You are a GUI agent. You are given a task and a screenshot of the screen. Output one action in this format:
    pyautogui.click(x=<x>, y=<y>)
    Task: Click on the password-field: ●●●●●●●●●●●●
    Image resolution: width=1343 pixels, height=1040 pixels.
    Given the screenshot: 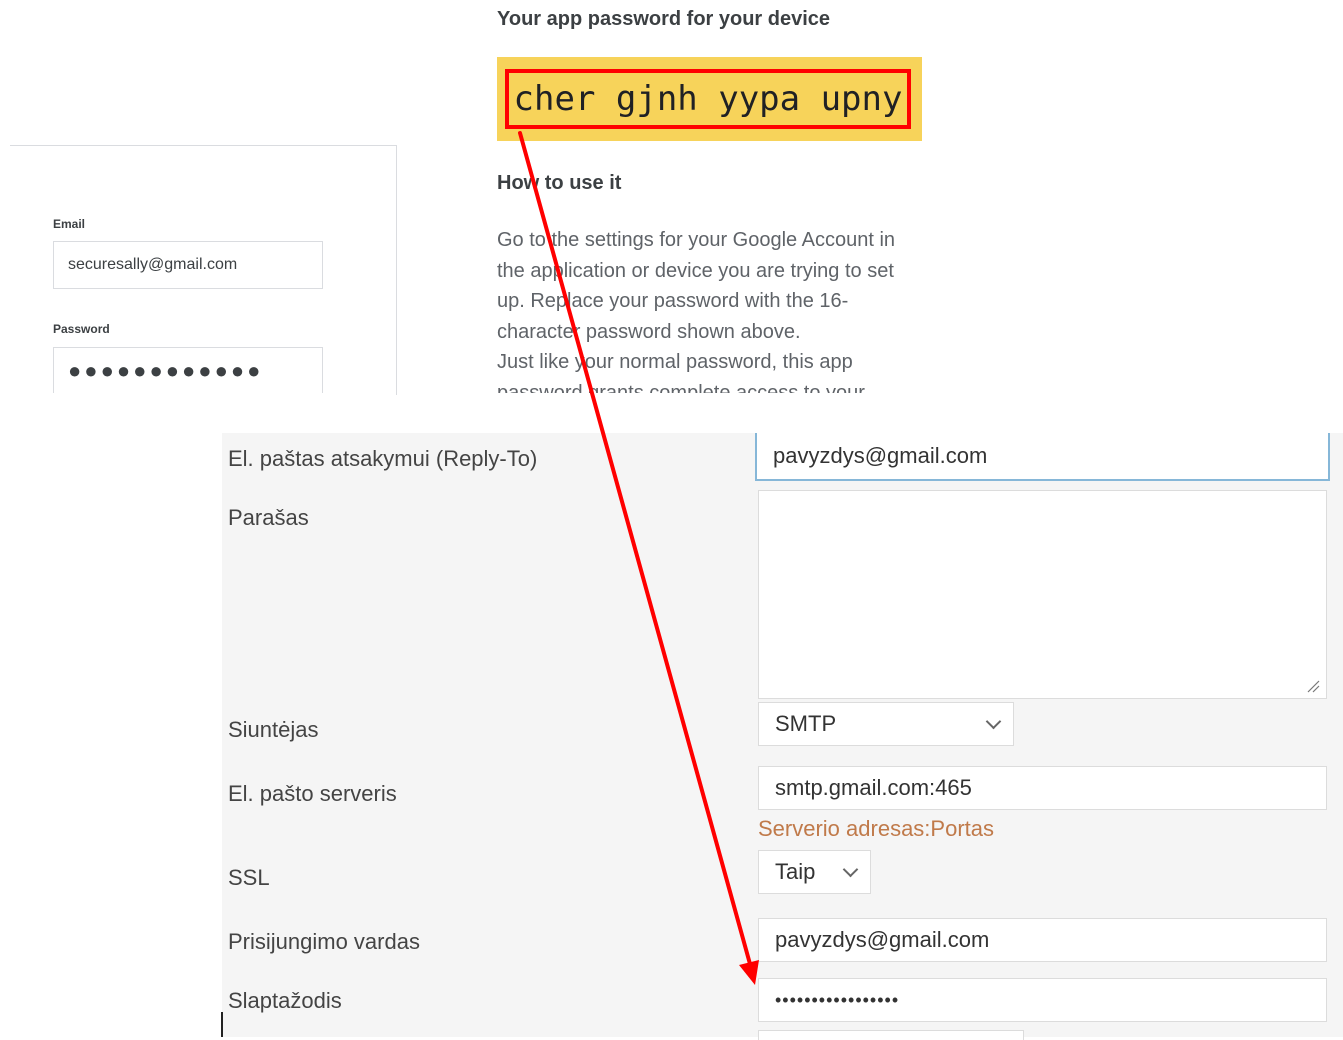 What is the action you would take?
    pyautogui.click(x=188, y=370)
    